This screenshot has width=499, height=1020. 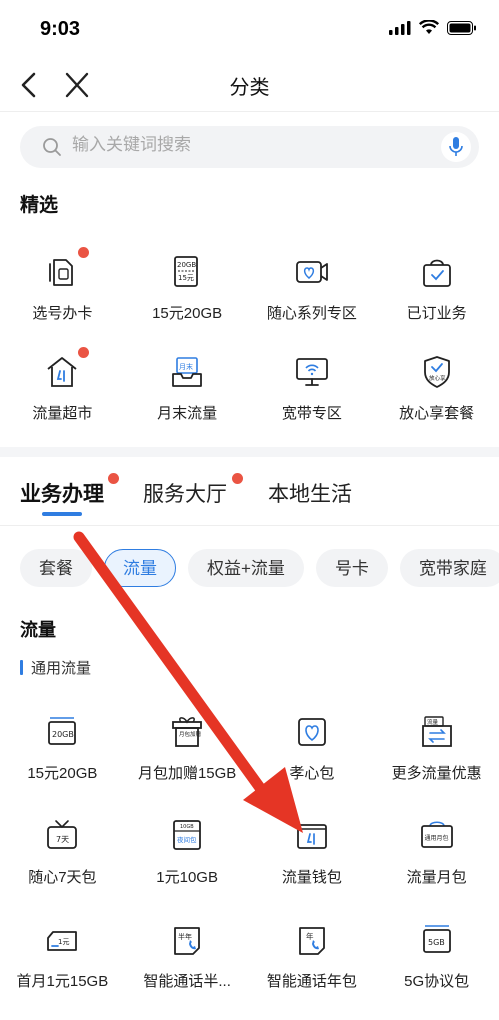 What do you see at coordinates (185, 493) in the screenshot?
I see `tab-service-hall: 服务大厅` at bounding box center [185, 493].